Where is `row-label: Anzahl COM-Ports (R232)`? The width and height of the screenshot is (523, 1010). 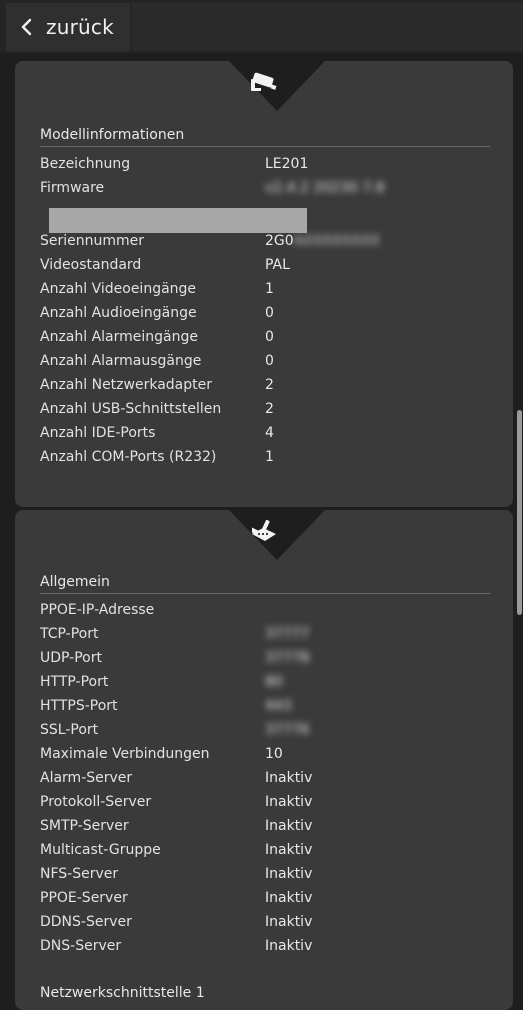 row-label: Anzahl COM-Ports (R232) is located at coordinates (128, 457).